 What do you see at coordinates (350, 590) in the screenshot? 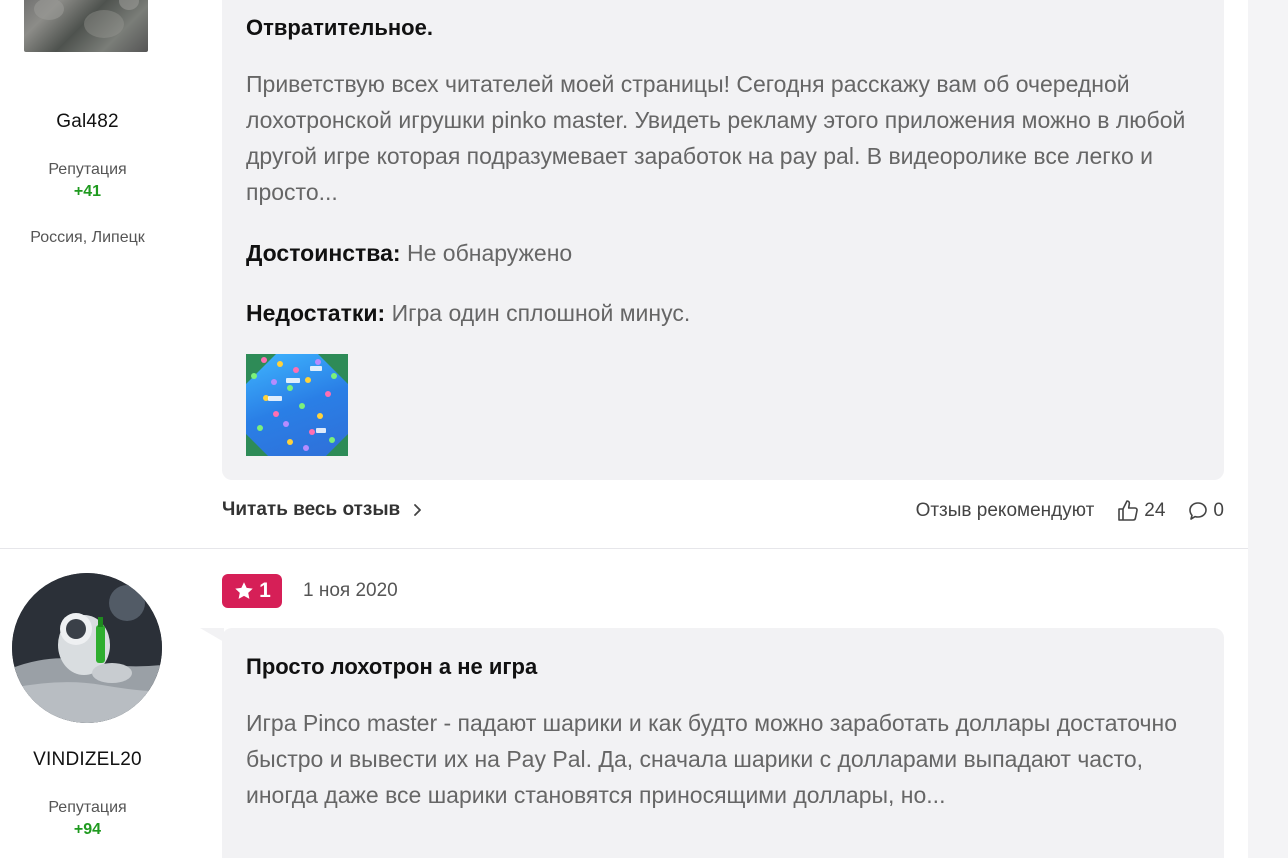
I see `review-date: 1 ноя 2020` at bounding box center [350, 590].